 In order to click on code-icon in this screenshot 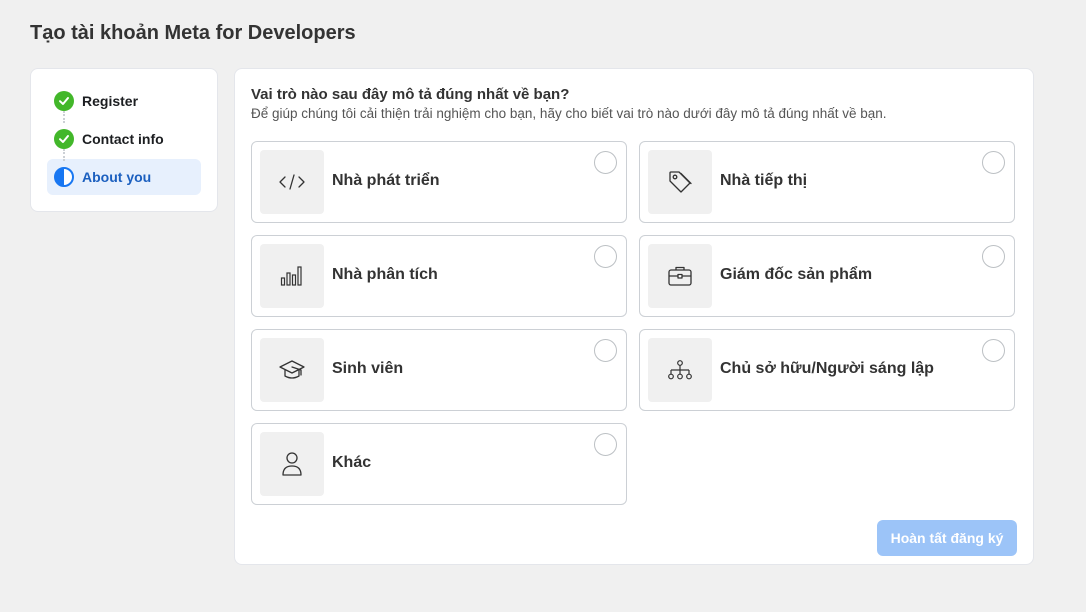, I will do `click(292, 182)`.